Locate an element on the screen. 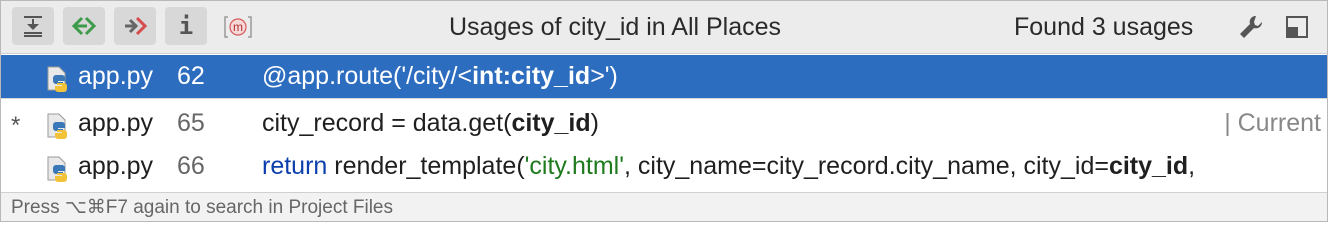 The image size is (1328, 240). member-icon-label: m is located at coordinates (238, 27).